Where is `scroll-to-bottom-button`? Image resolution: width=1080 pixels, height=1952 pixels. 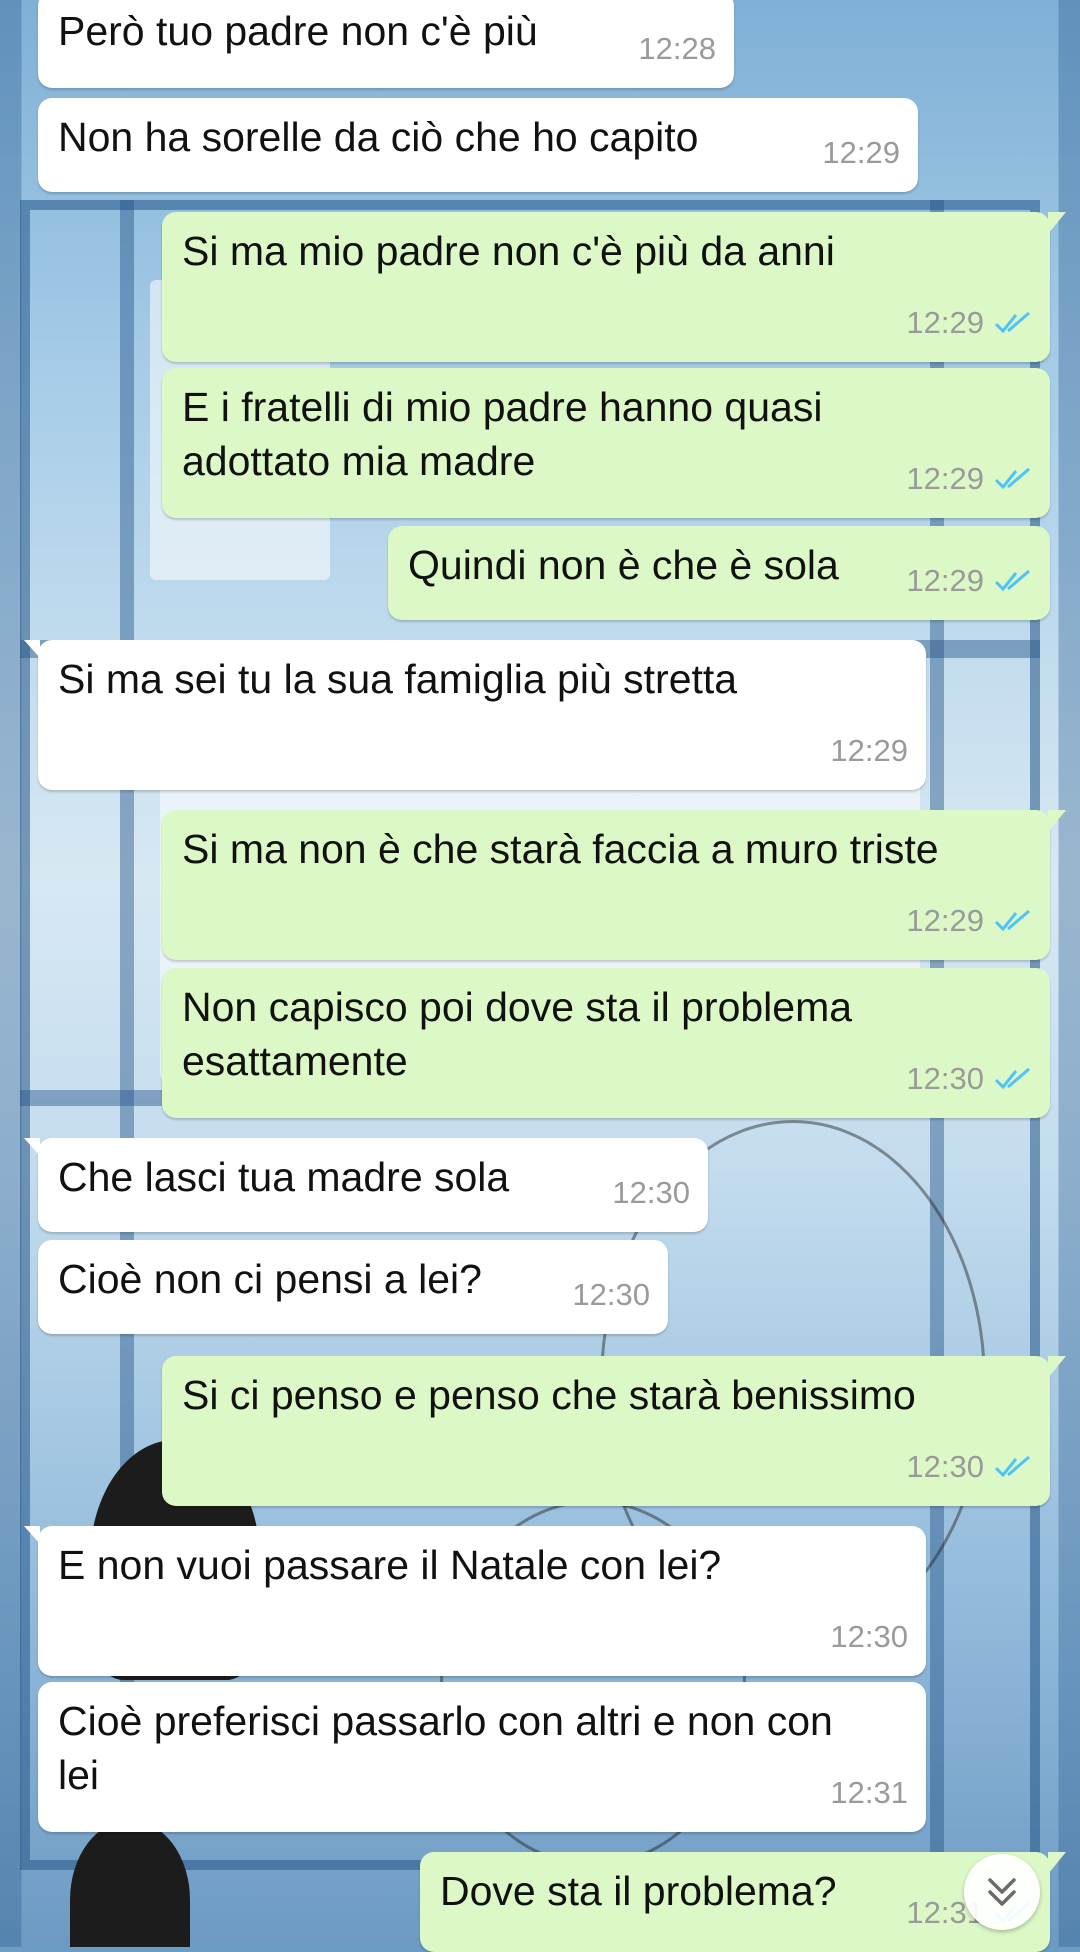 scroll-to-bottom-button is located at coordinates (1002, 1892).